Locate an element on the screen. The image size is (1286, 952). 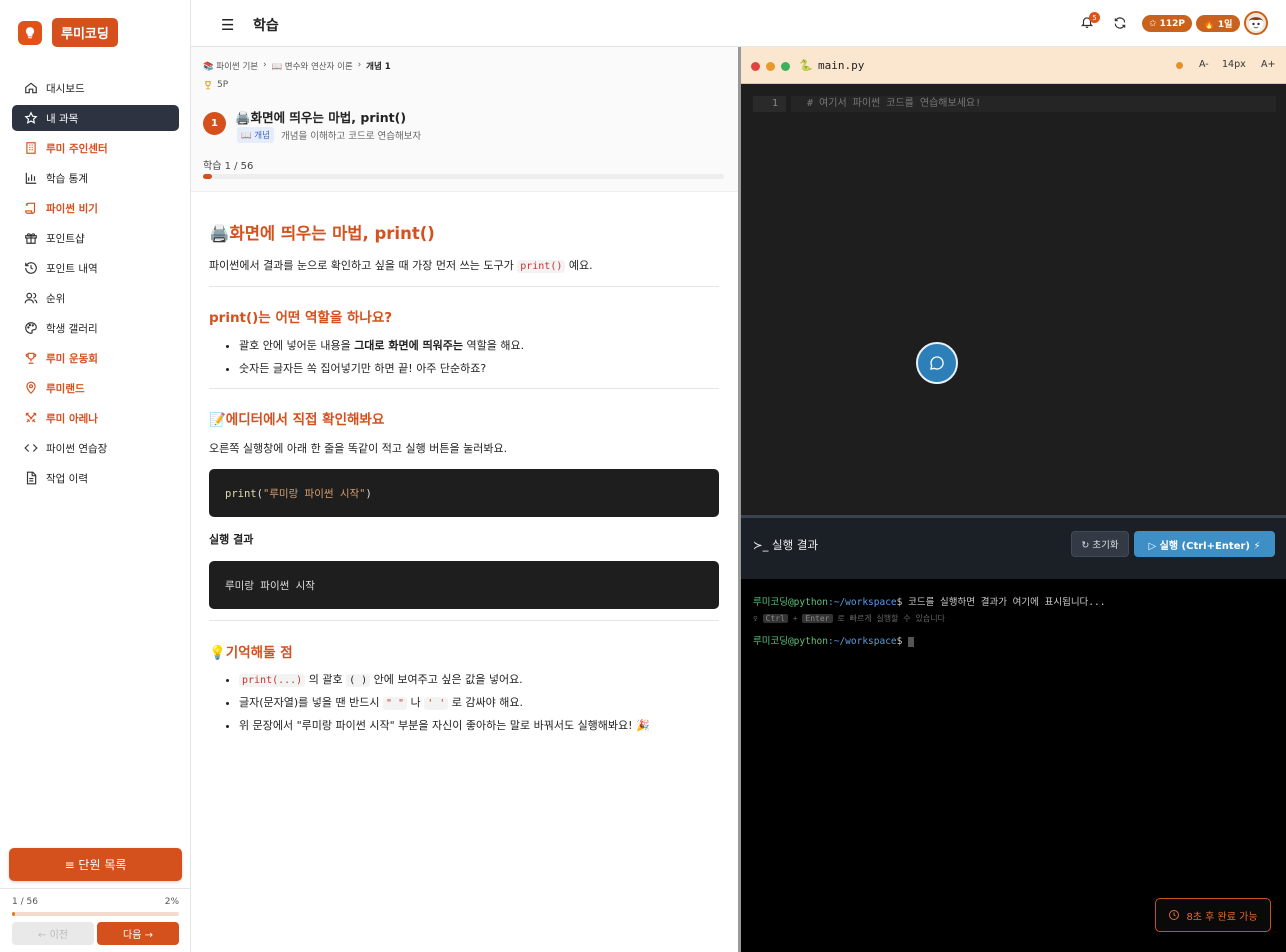
sidebar-item-sports-day: 루미 운동회 is located at coordinates (95, 358).